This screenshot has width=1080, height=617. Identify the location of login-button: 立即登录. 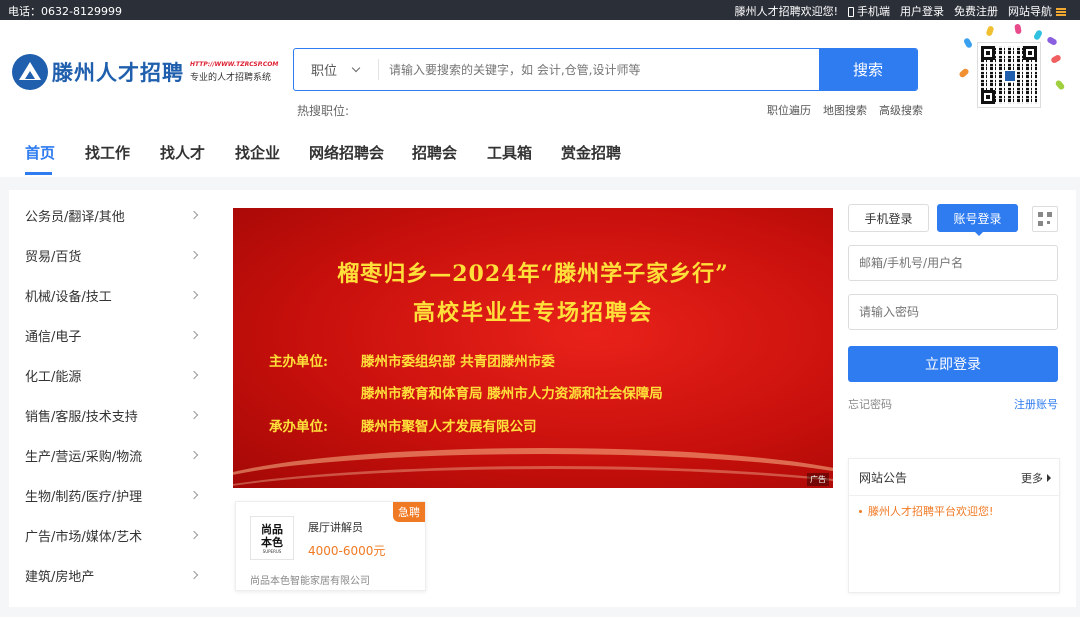
(953, 364).